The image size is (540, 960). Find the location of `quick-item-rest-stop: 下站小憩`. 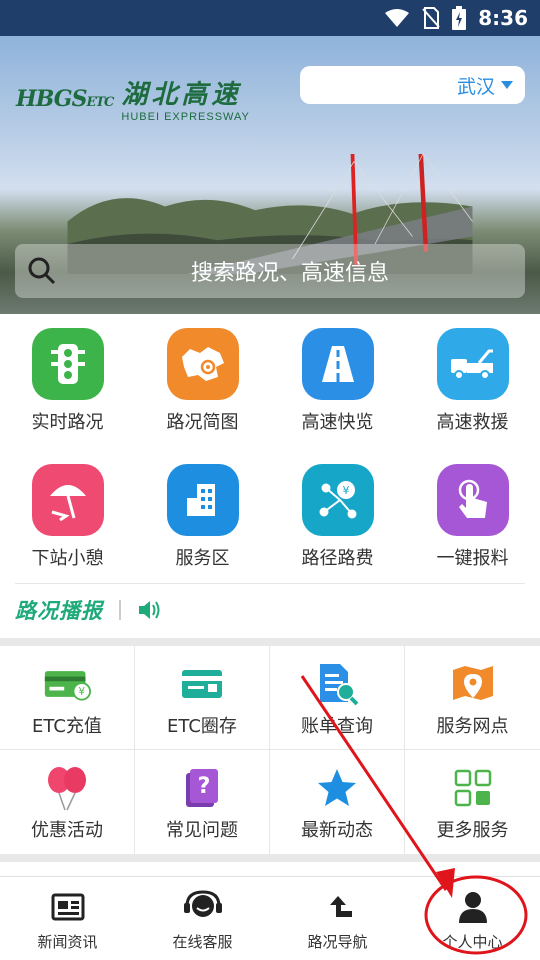

quick-item-rest-stop: 下站小憩 is located at coordinates (67, 517).